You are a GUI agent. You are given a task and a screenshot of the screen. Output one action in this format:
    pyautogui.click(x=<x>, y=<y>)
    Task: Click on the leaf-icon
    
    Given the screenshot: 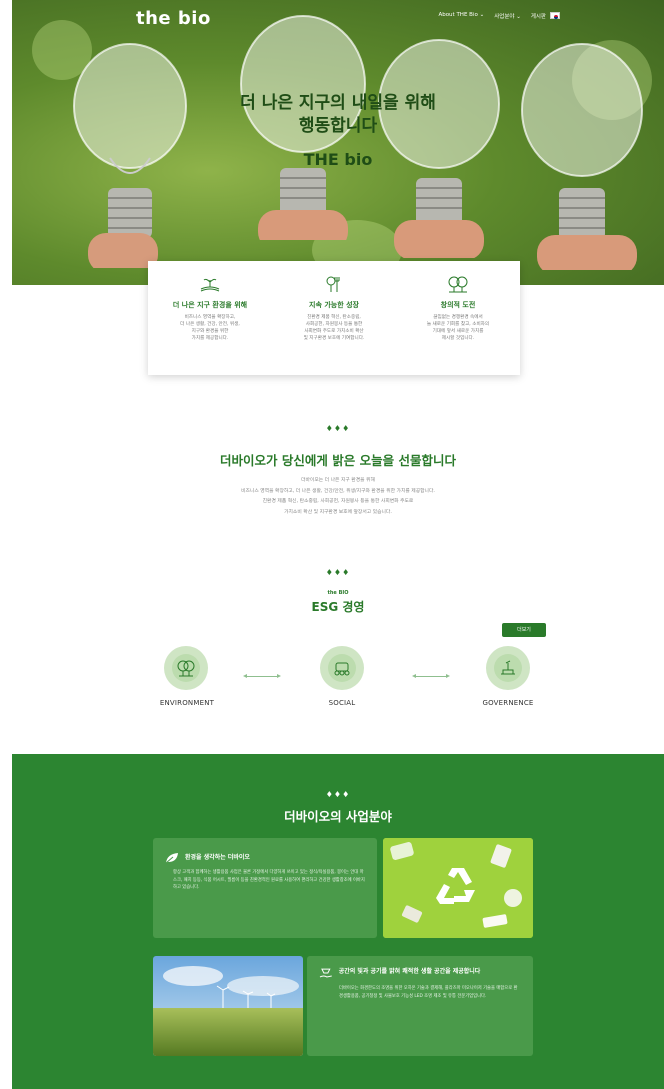 What is the action you would take?
    pyautogui.click(x=171, y=858)
    